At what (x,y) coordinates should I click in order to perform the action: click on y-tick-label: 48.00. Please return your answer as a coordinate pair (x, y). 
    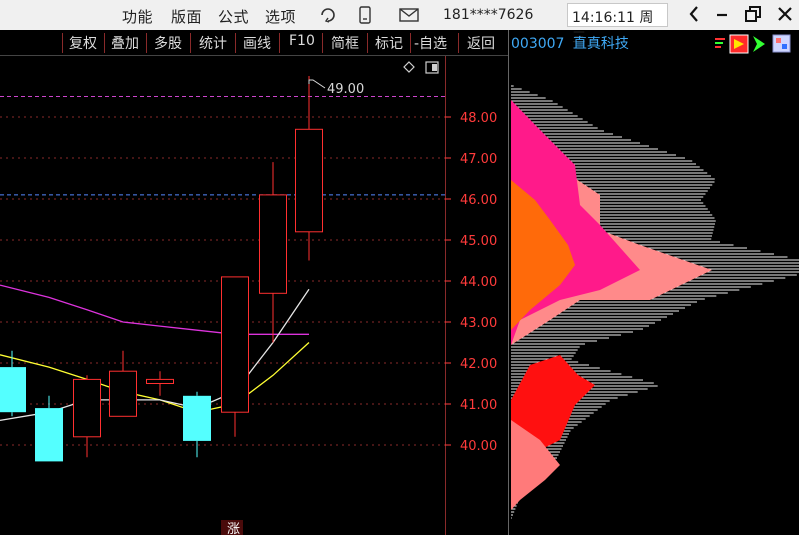
    Looking at the image, I should click on (478, 118).